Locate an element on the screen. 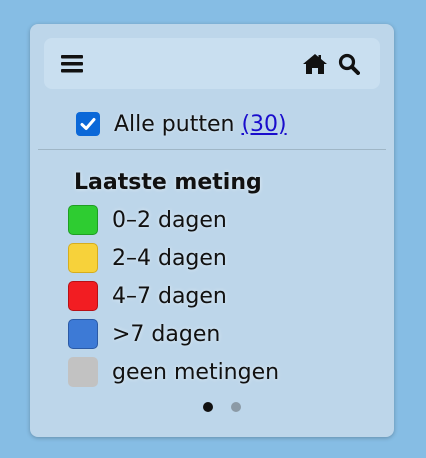 Image resolution: width=426 pixels, height=458 pixels. toolbar is located at coordinates (212, 63).